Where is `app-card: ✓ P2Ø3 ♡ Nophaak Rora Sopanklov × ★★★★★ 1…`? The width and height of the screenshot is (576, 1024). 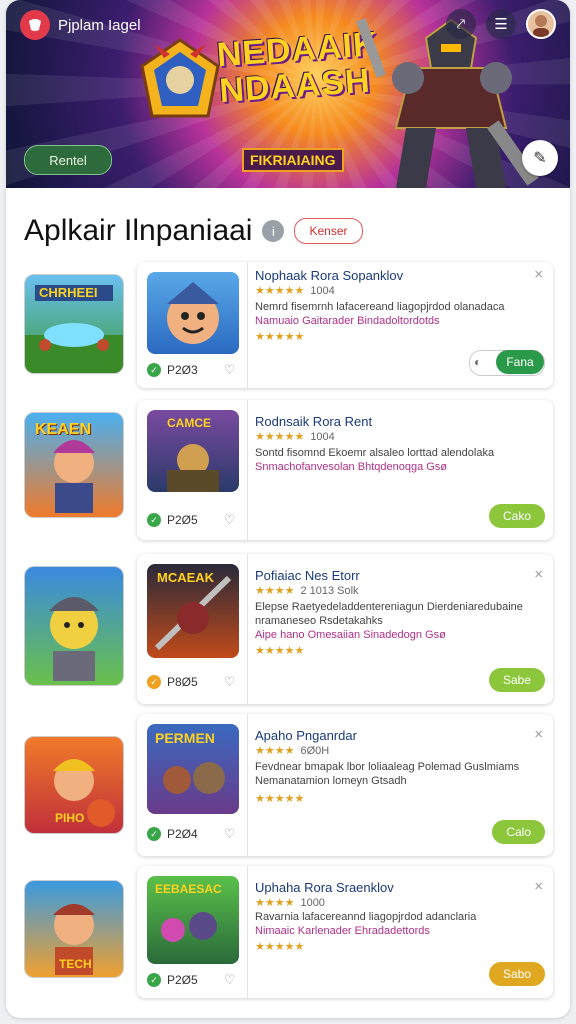
app-card: ✓ P2Ø3 ♡ Nophaak Rora Sopanklov × ★★★★★ 1… is located at coordinates (345, 325).